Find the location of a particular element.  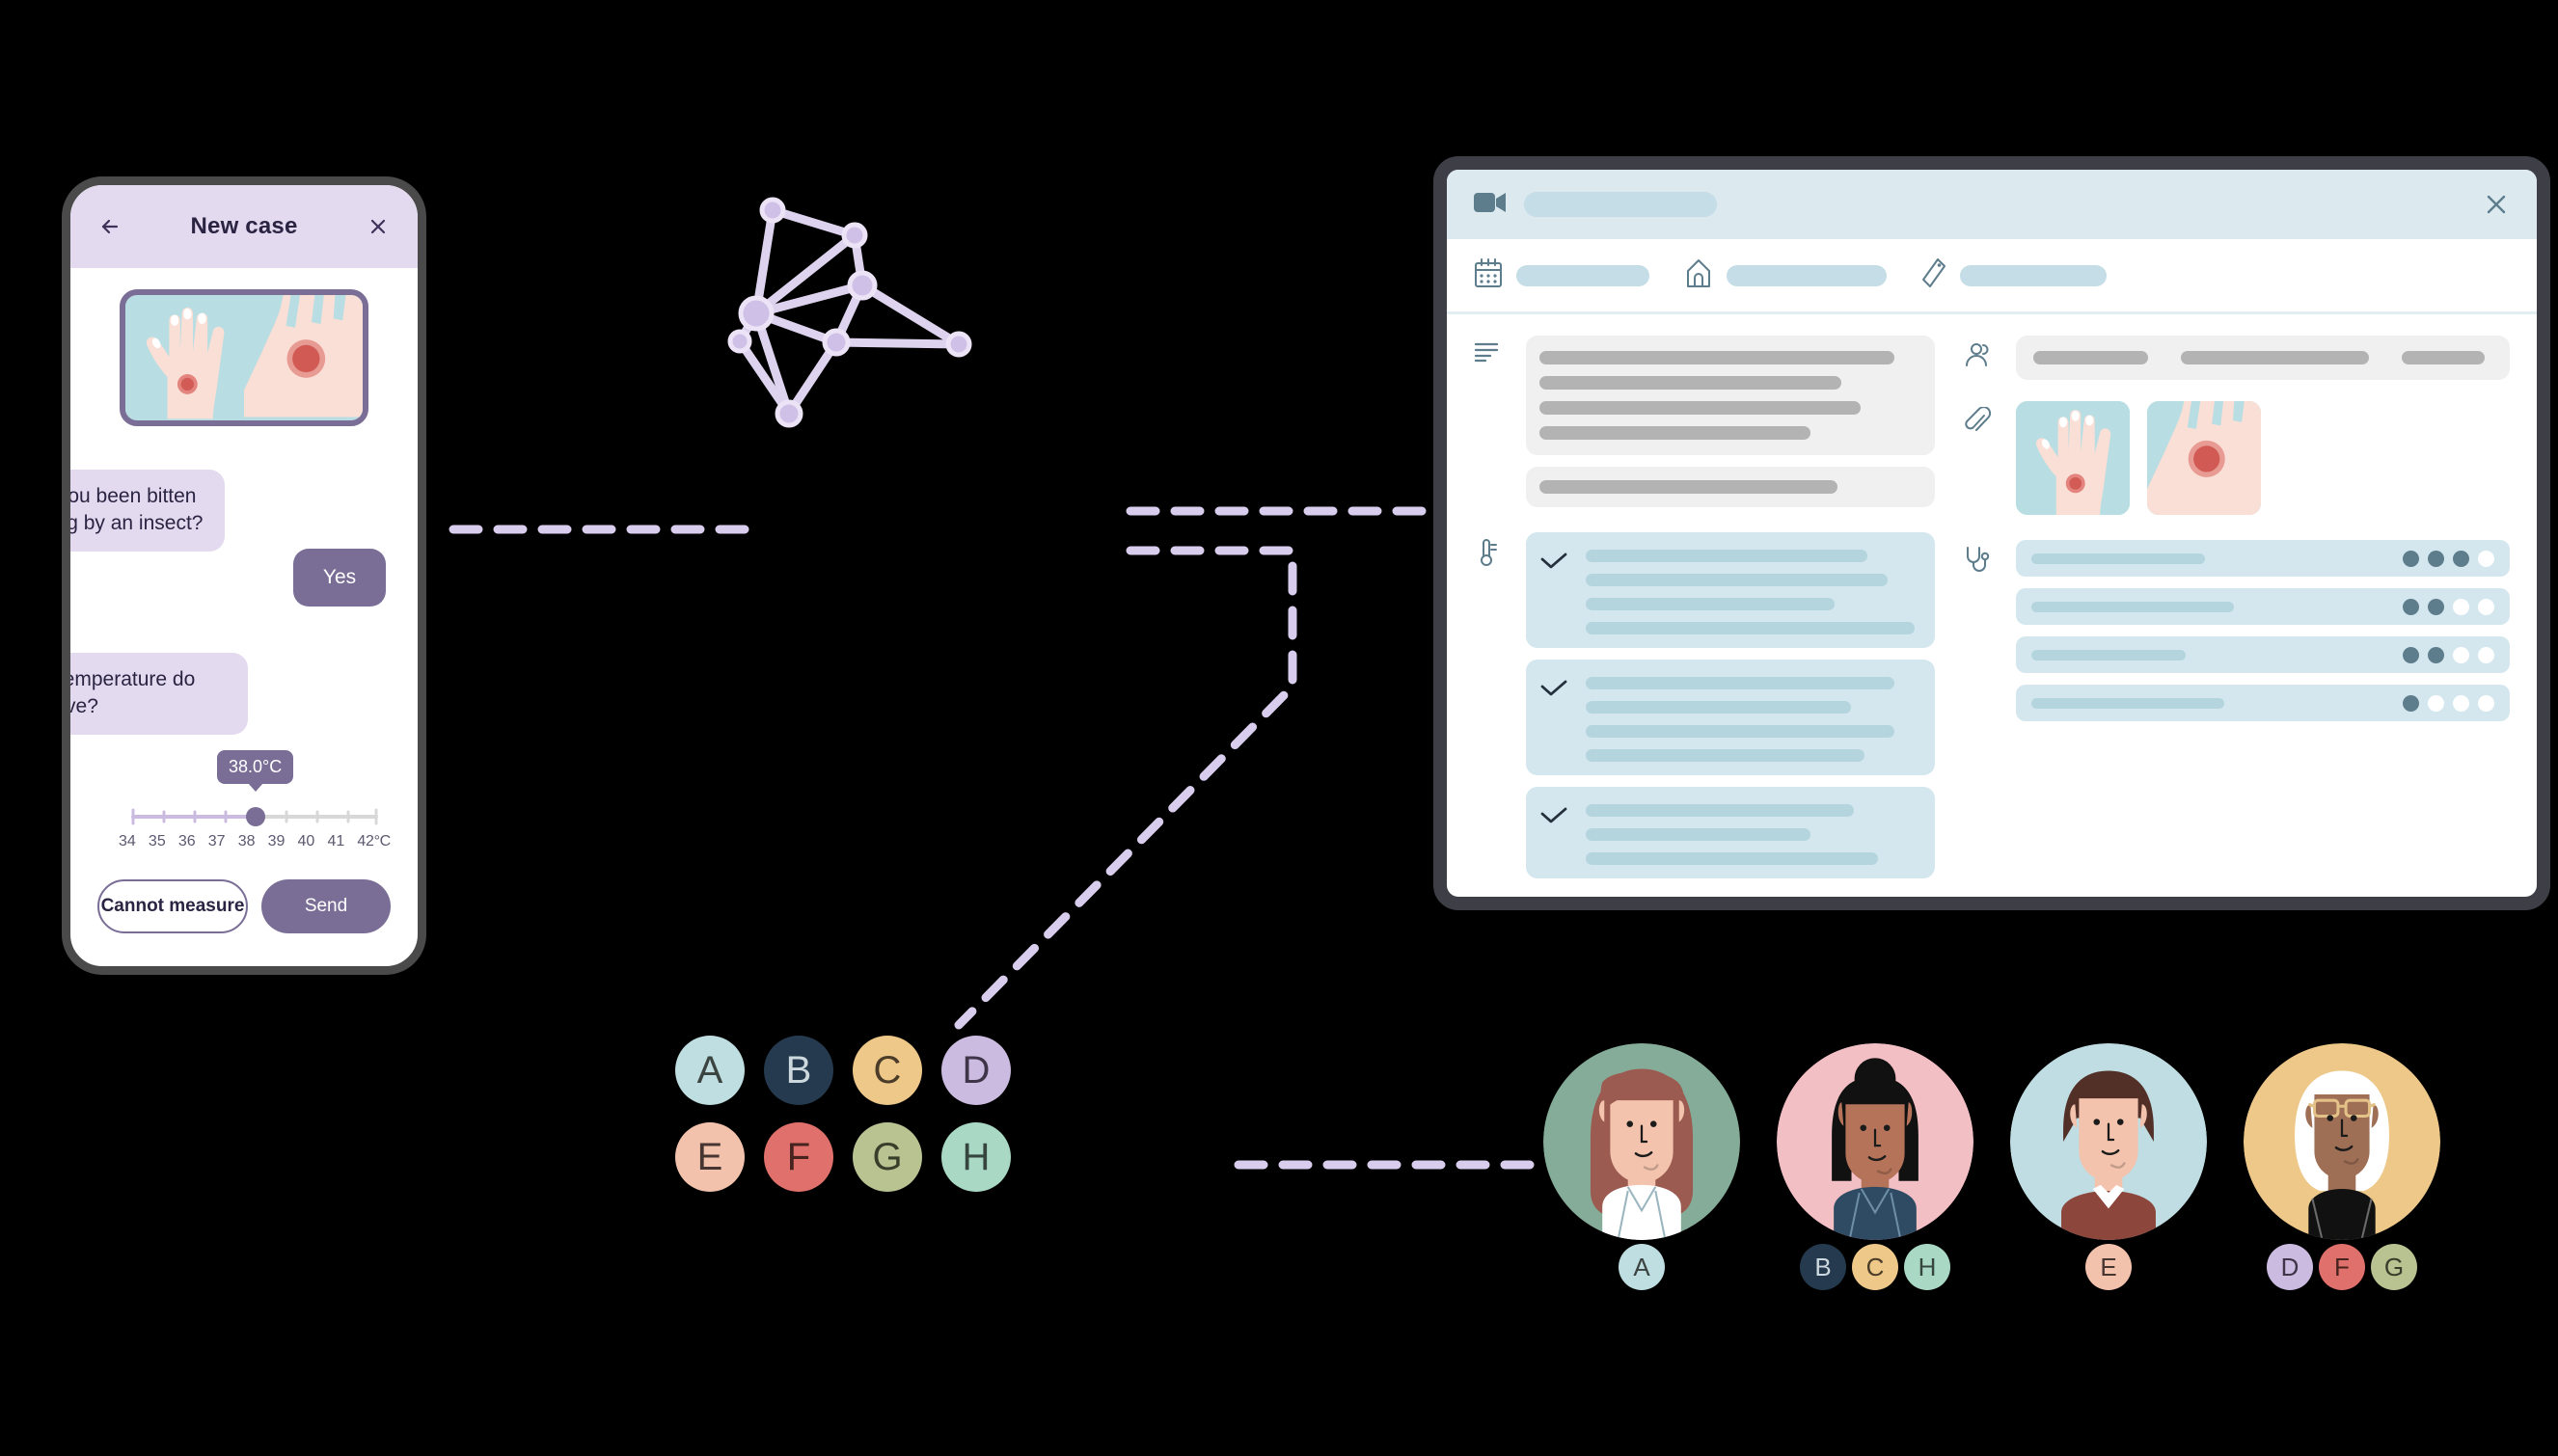

calendar-icon is located at coordinates (1488, 275).